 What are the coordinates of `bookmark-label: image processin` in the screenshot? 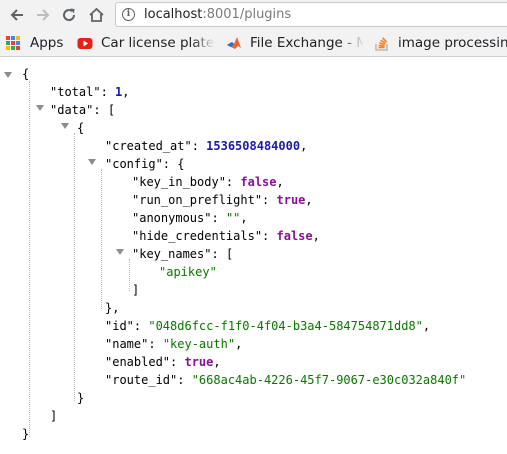 It's located at (452, 43).